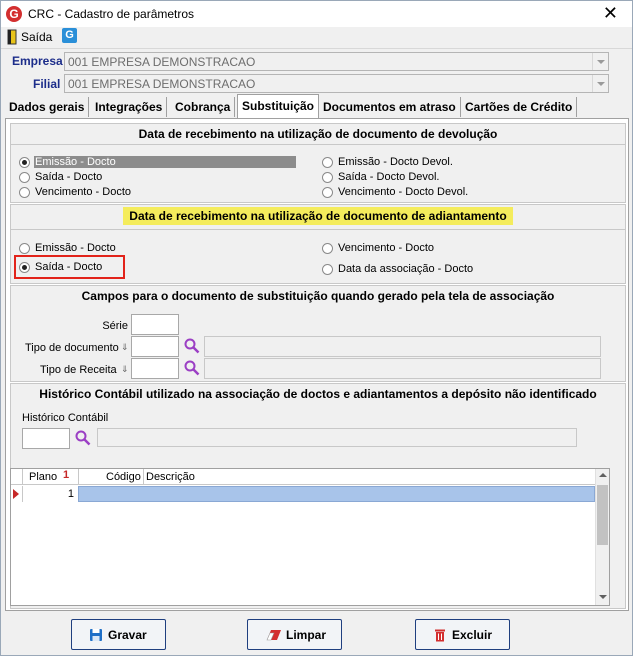 The image size is (633, 656). I want to click on floppy-disk-icon, so click(96, 635).